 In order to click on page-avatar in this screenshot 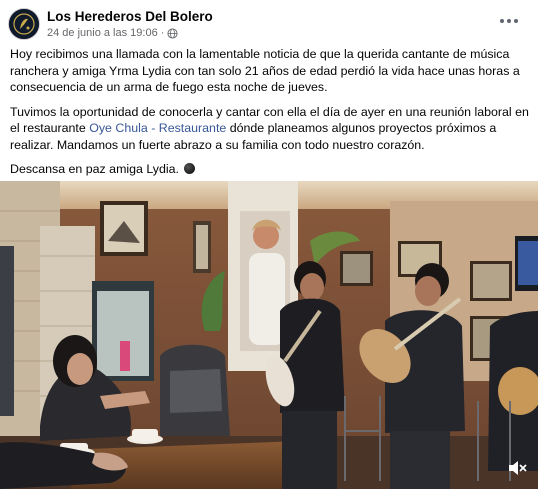, I will do `click(24, 24)`.